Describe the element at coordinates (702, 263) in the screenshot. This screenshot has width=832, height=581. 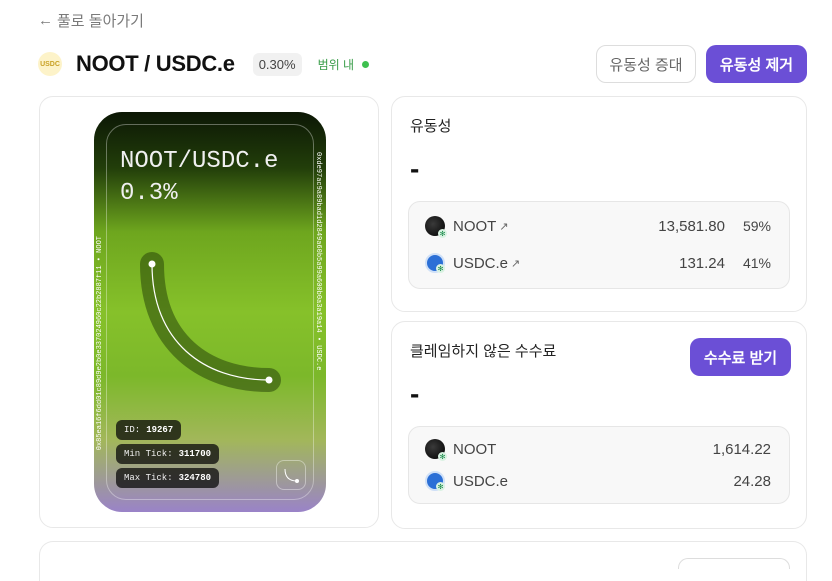
I see `token-amount: 131.24` at that location.